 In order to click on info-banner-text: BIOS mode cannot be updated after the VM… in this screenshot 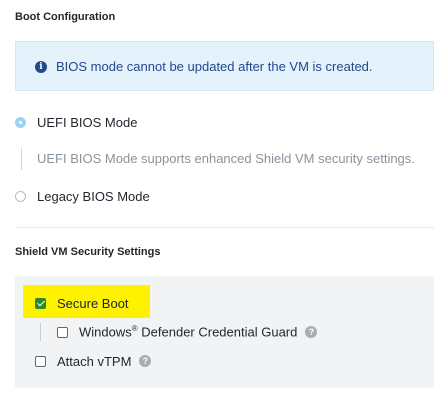, I will do `click(214, 66)`.